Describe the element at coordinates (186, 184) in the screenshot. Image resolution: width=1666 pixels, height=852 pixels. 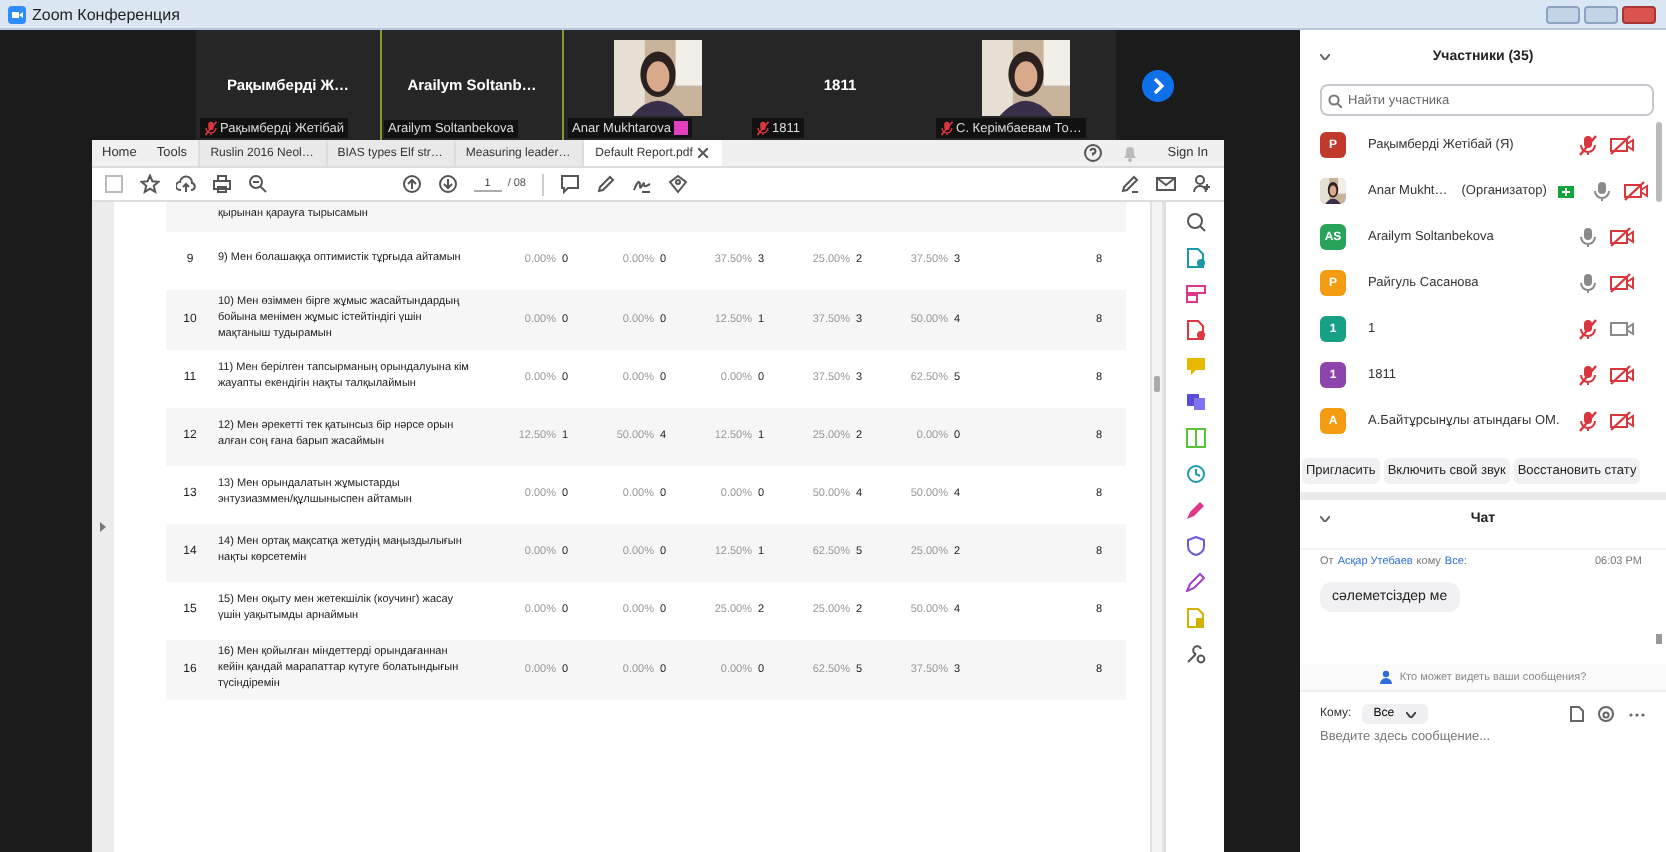
I see `cloud-upload-icon` at that location.